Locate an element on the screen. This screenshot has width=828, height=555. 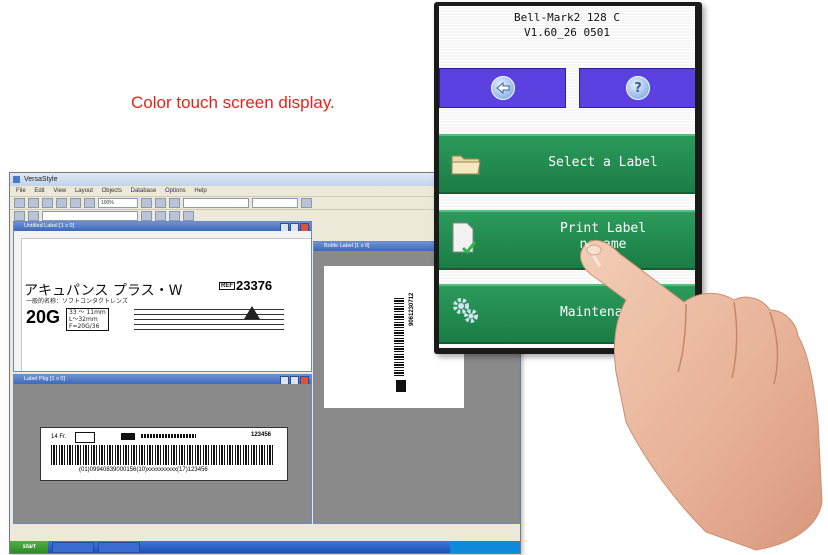
document-check-icon is located at coordinates (464, 238).